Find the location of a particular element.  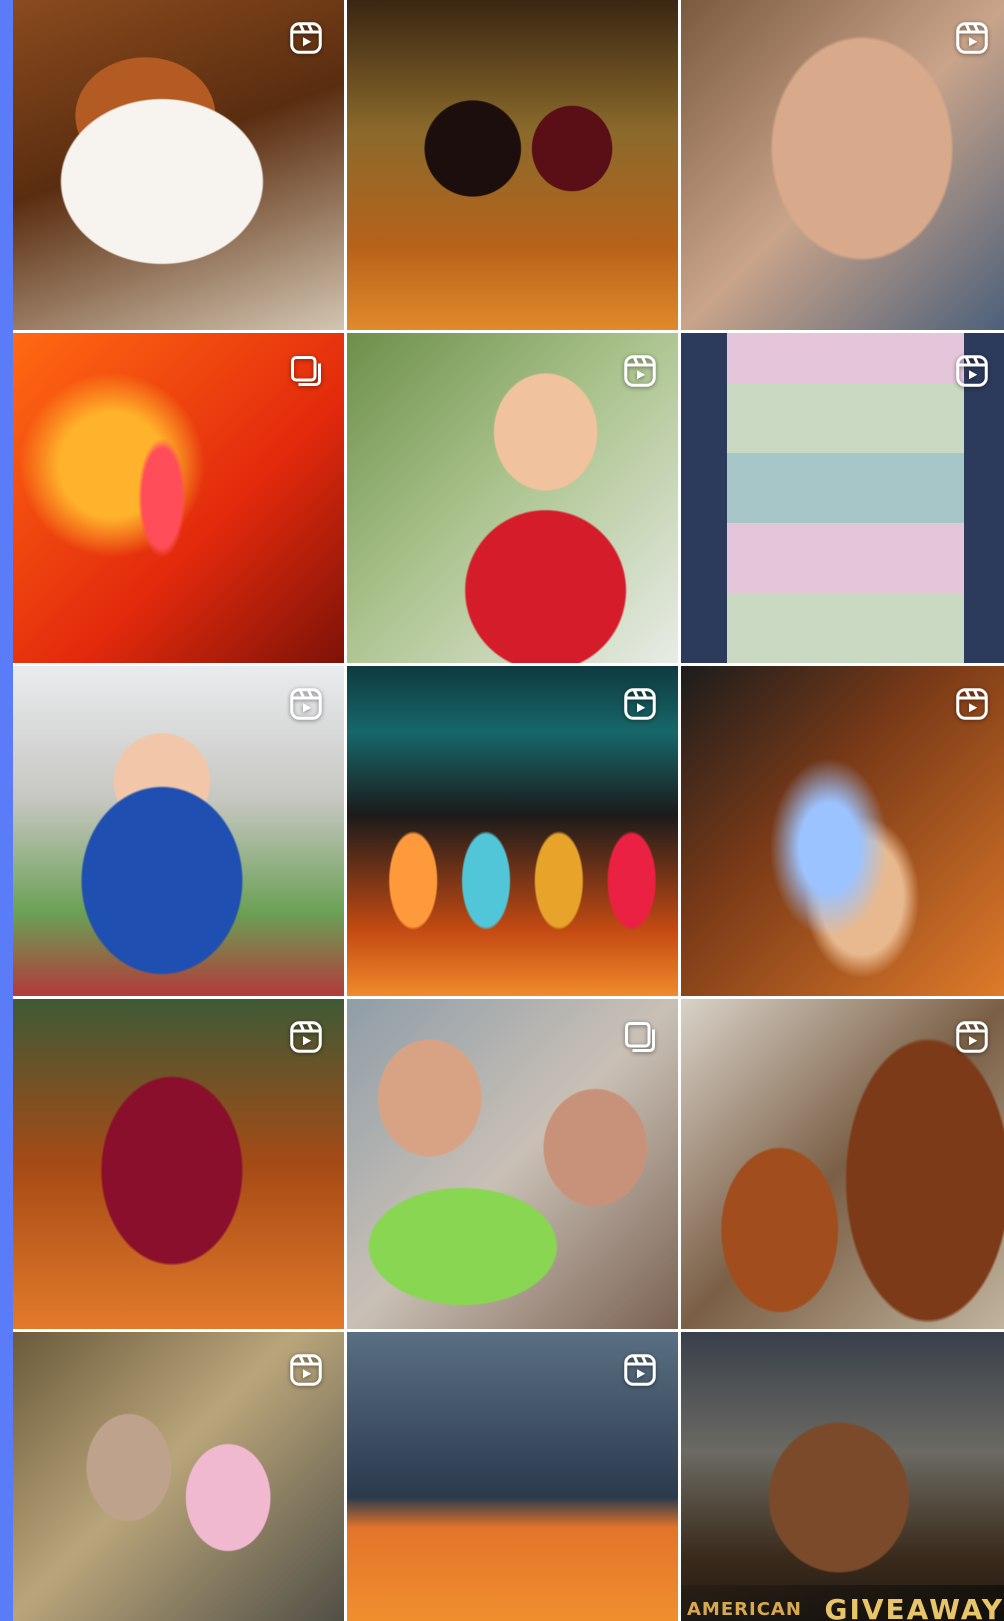

left-accent-bar is located at coordinates (6, 810).